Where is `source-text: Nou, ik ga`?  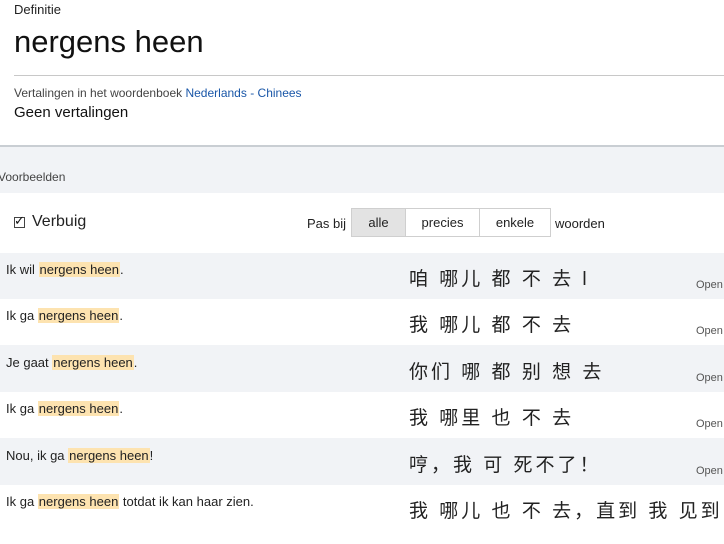 source-text: Nou, ik ga is located at coordinates (37, 455).